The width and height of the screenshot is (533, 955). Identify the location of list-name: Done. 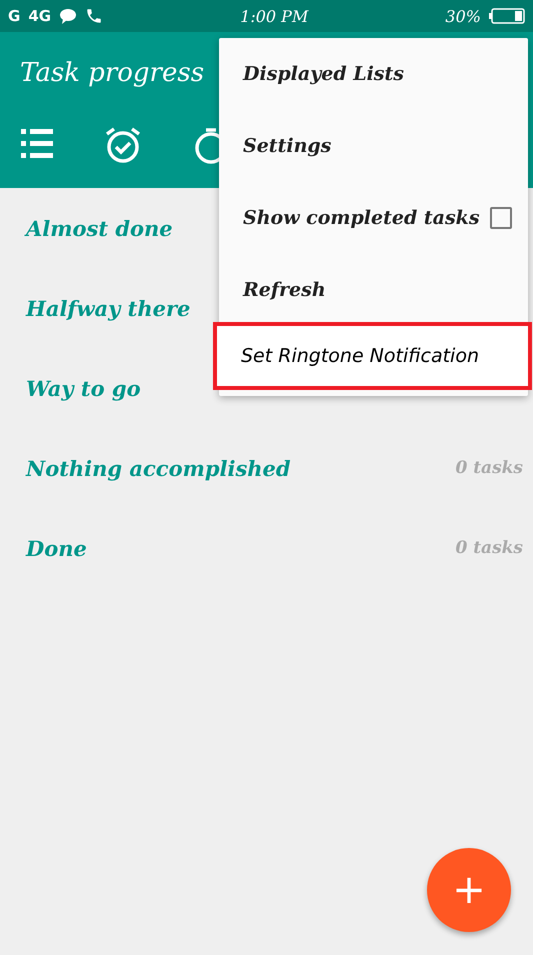
(56, 548).